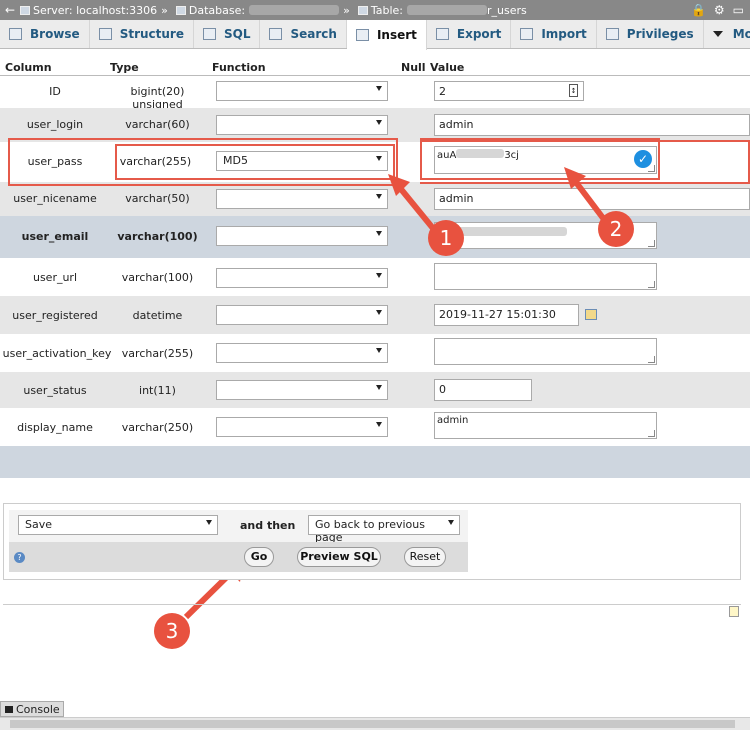  I want to click on column-name: user_login, so click(55, 124).